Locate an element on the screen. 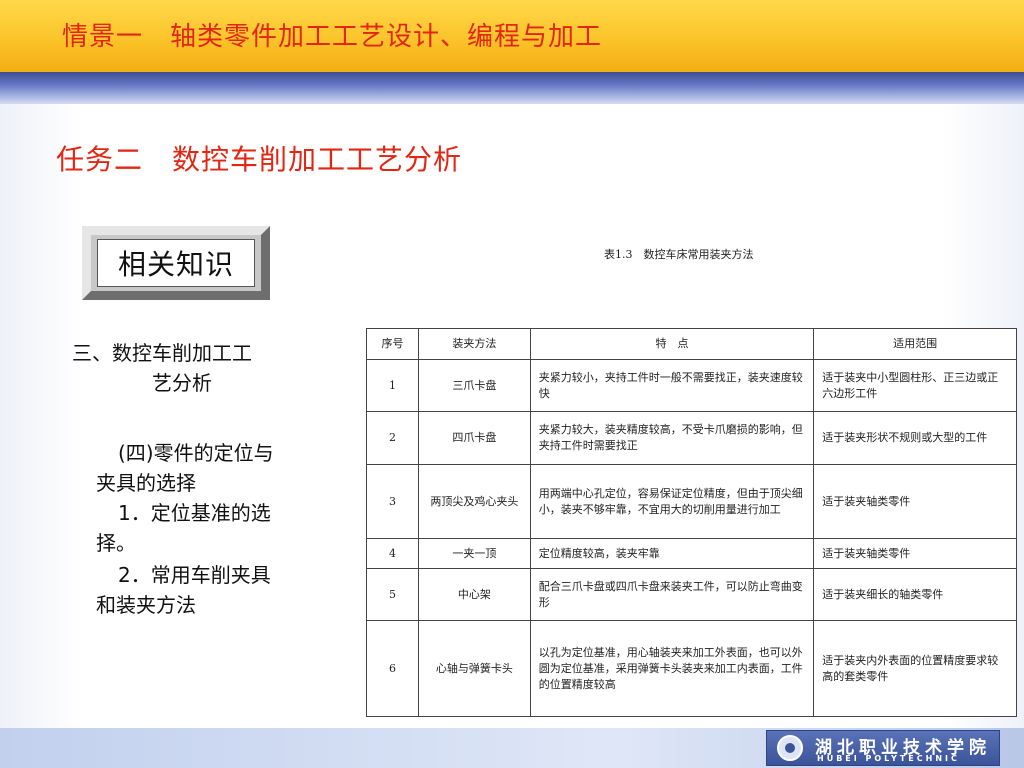 The width and height of the screenshot is (1024, 768). cell-index: 5 is located at coordinates (392, 594).